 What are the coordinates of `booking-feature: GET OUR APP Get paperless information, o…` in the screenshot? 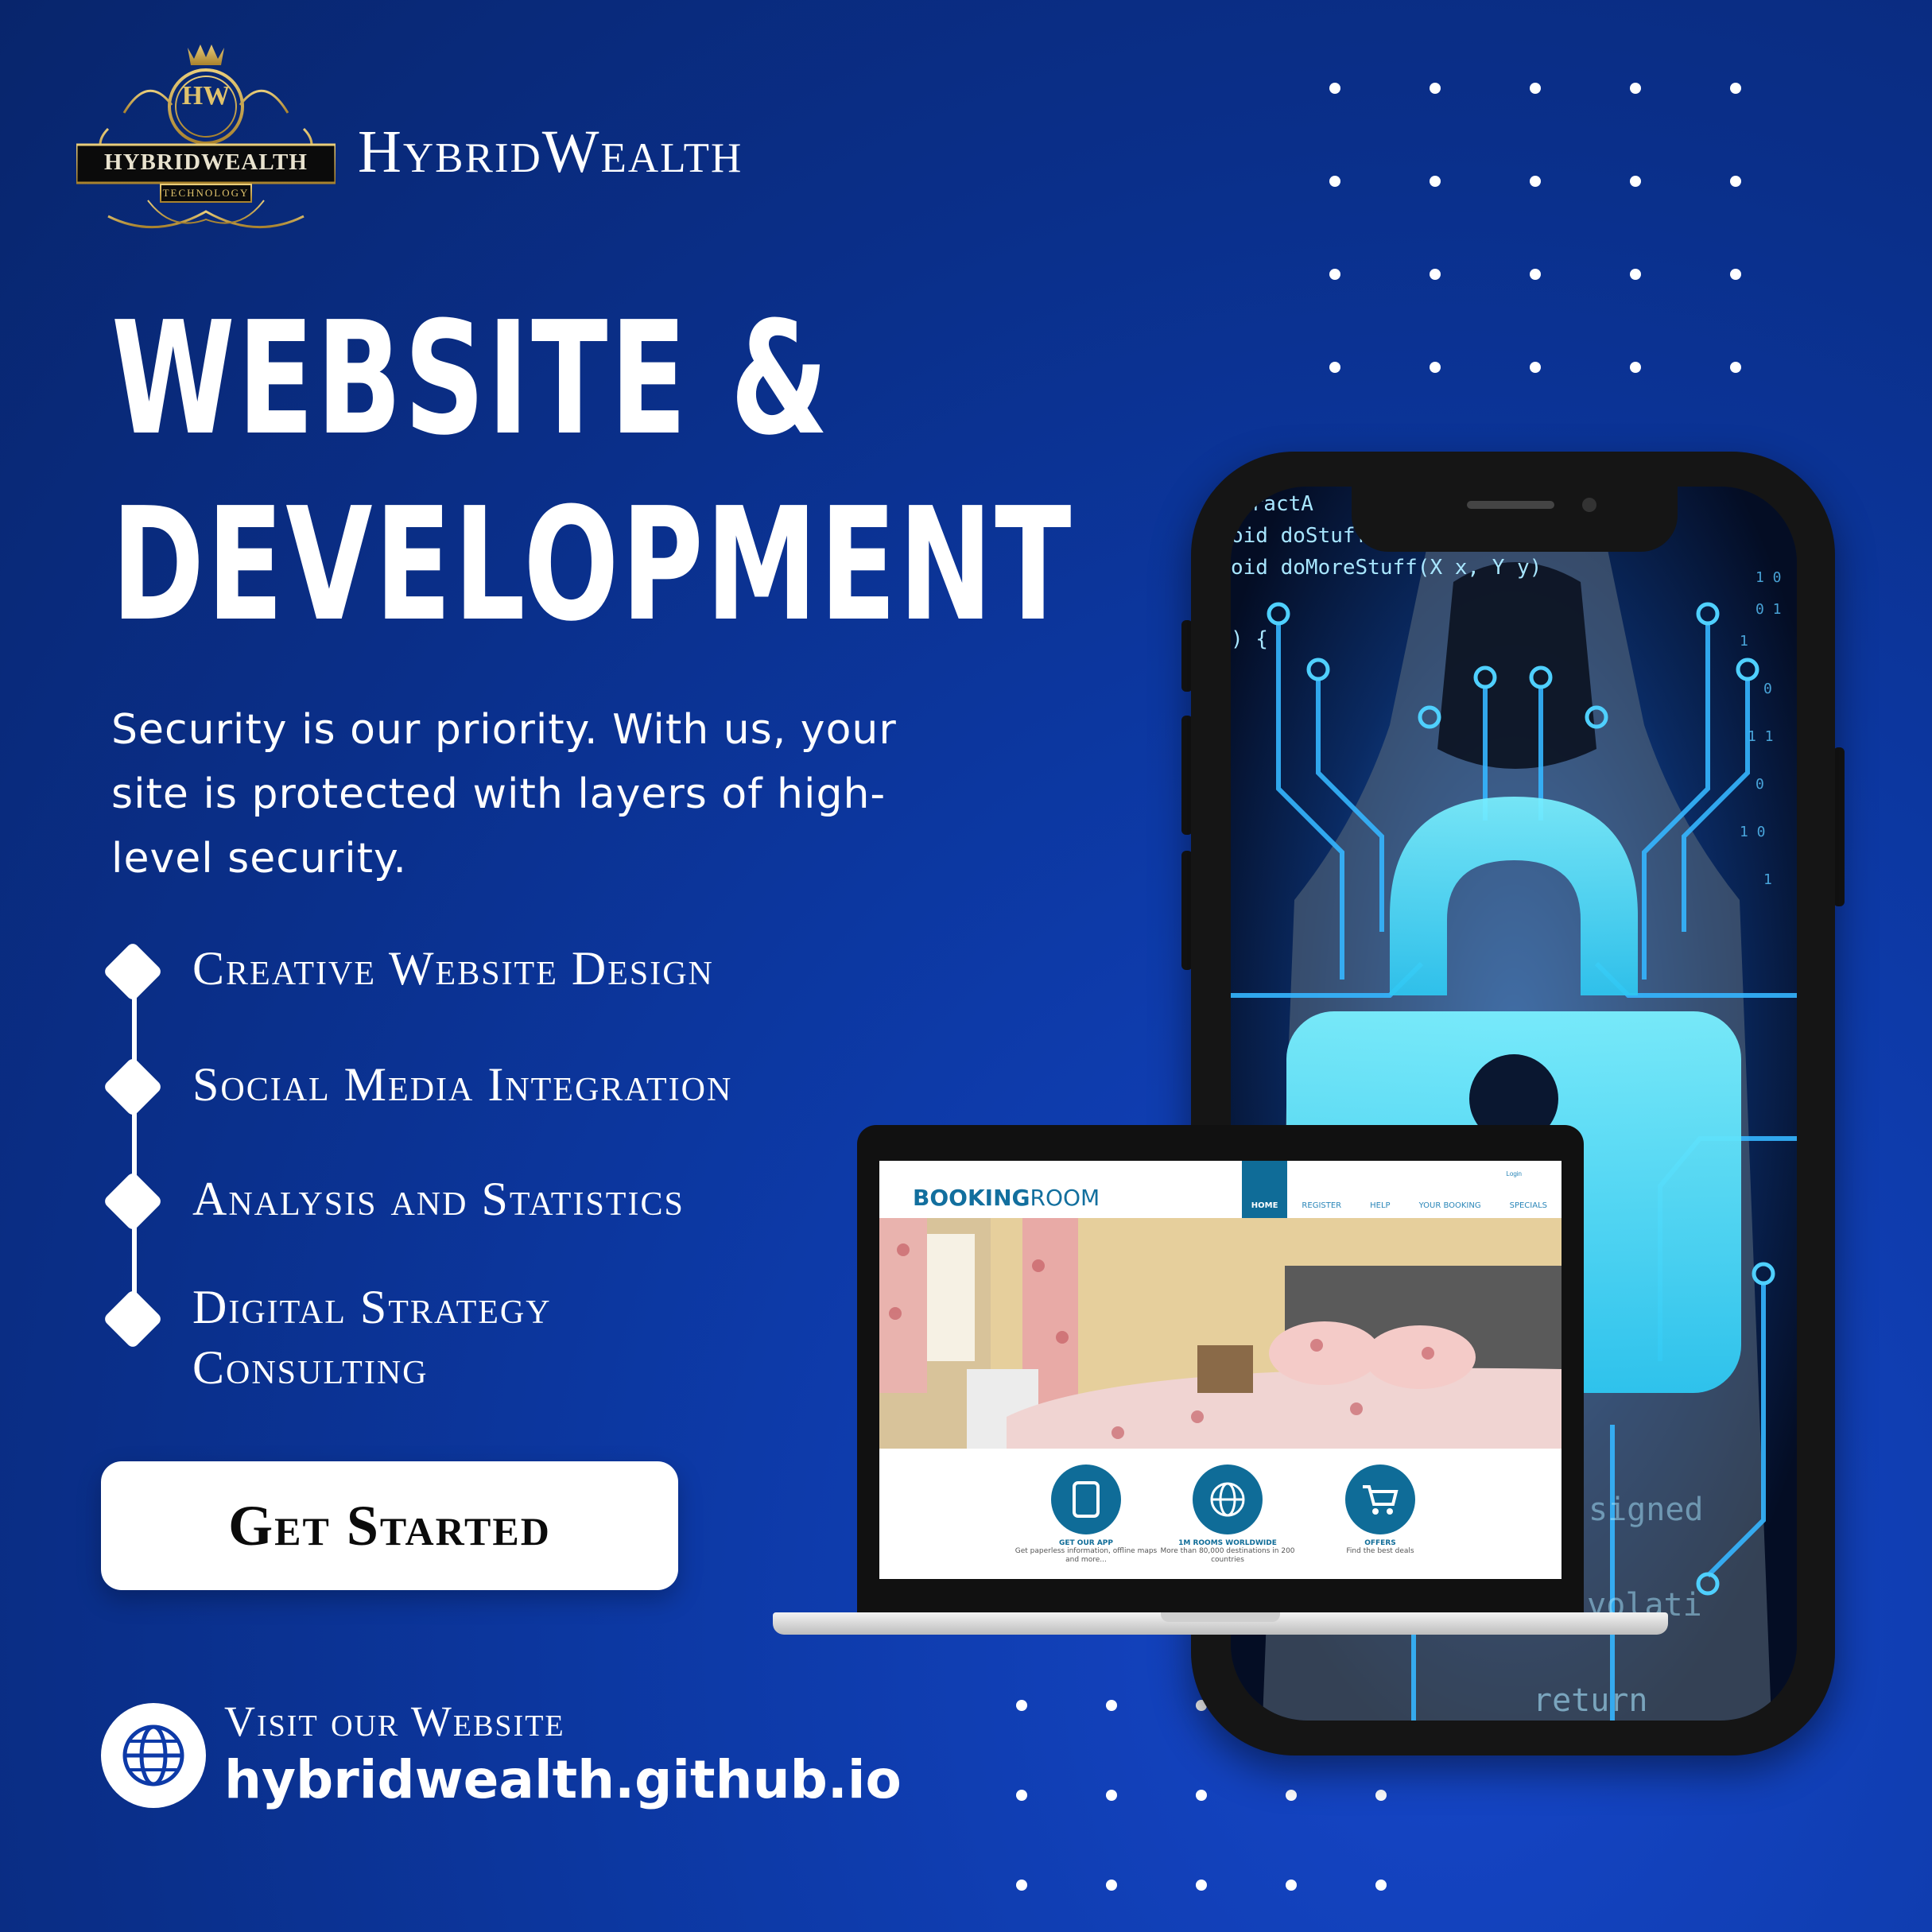 It's located at (1086, 1515).